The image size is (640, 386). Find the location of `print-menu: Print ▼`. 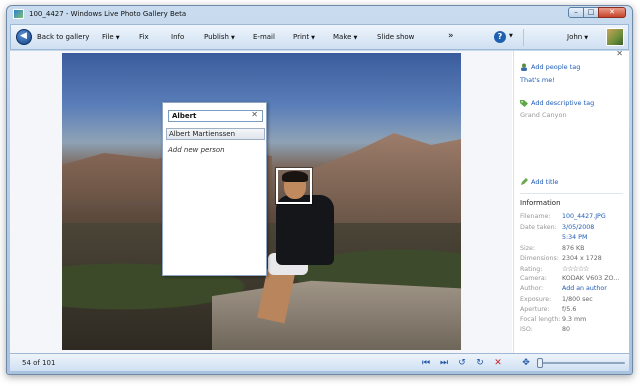

print-menu: Print ▼ is located at coordinates (304, 37).